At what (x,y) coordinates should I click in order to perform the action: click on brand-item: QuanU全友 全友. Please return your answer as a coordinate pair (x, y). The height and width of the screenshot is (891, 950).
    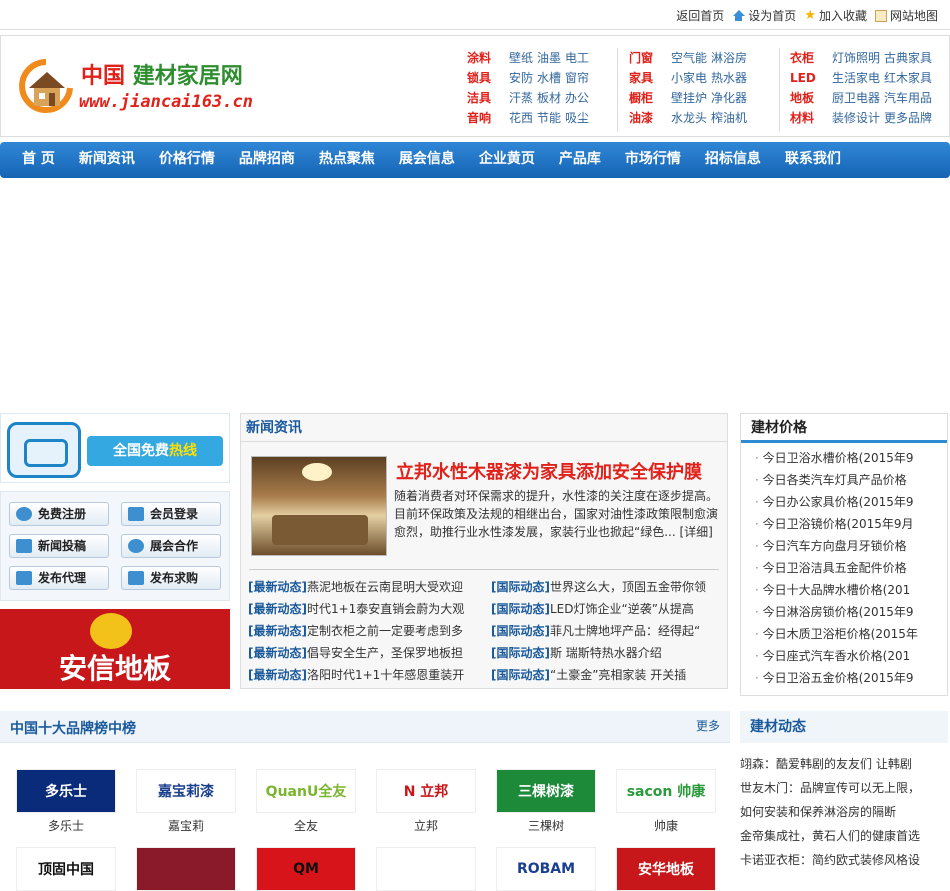
    Looking at the image, I should click on (306, 801).